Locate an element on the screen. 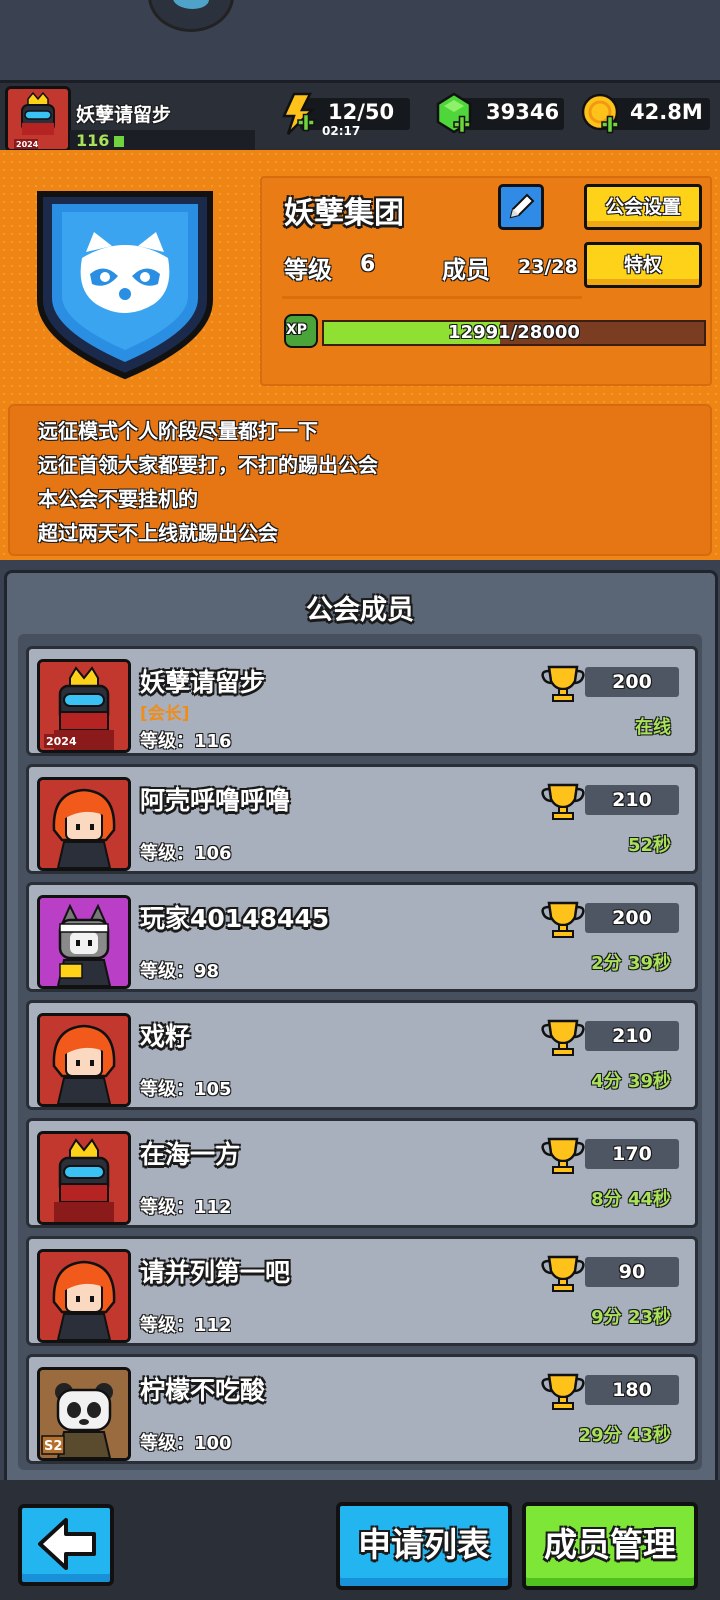  member-level: 等级：106 is located at coordinates (186, 852).